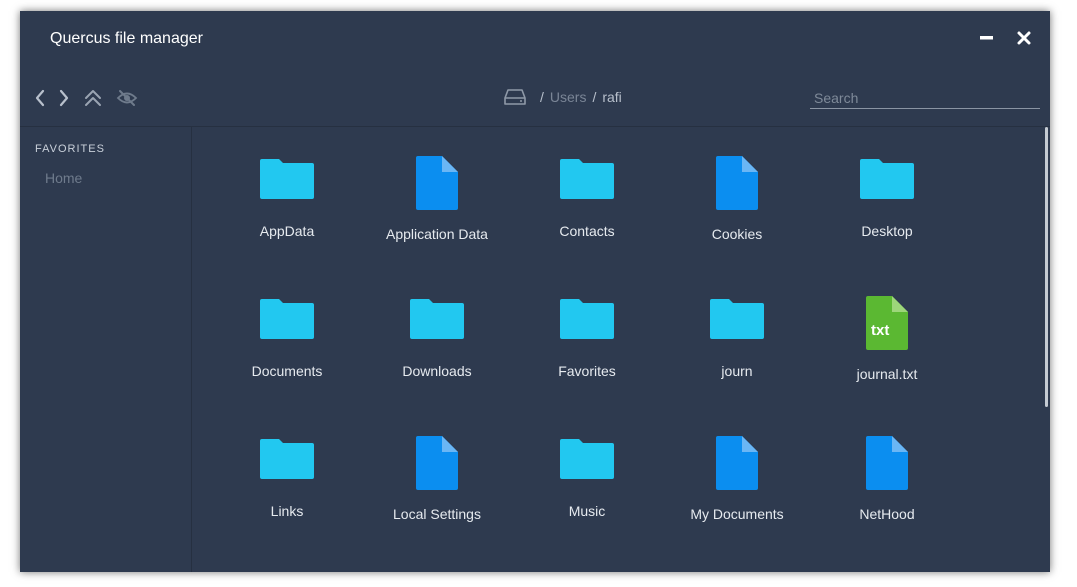 The height and width of the screenshot is (587, 1077). I want to click on file-item: Cookies, so click(737, 187).